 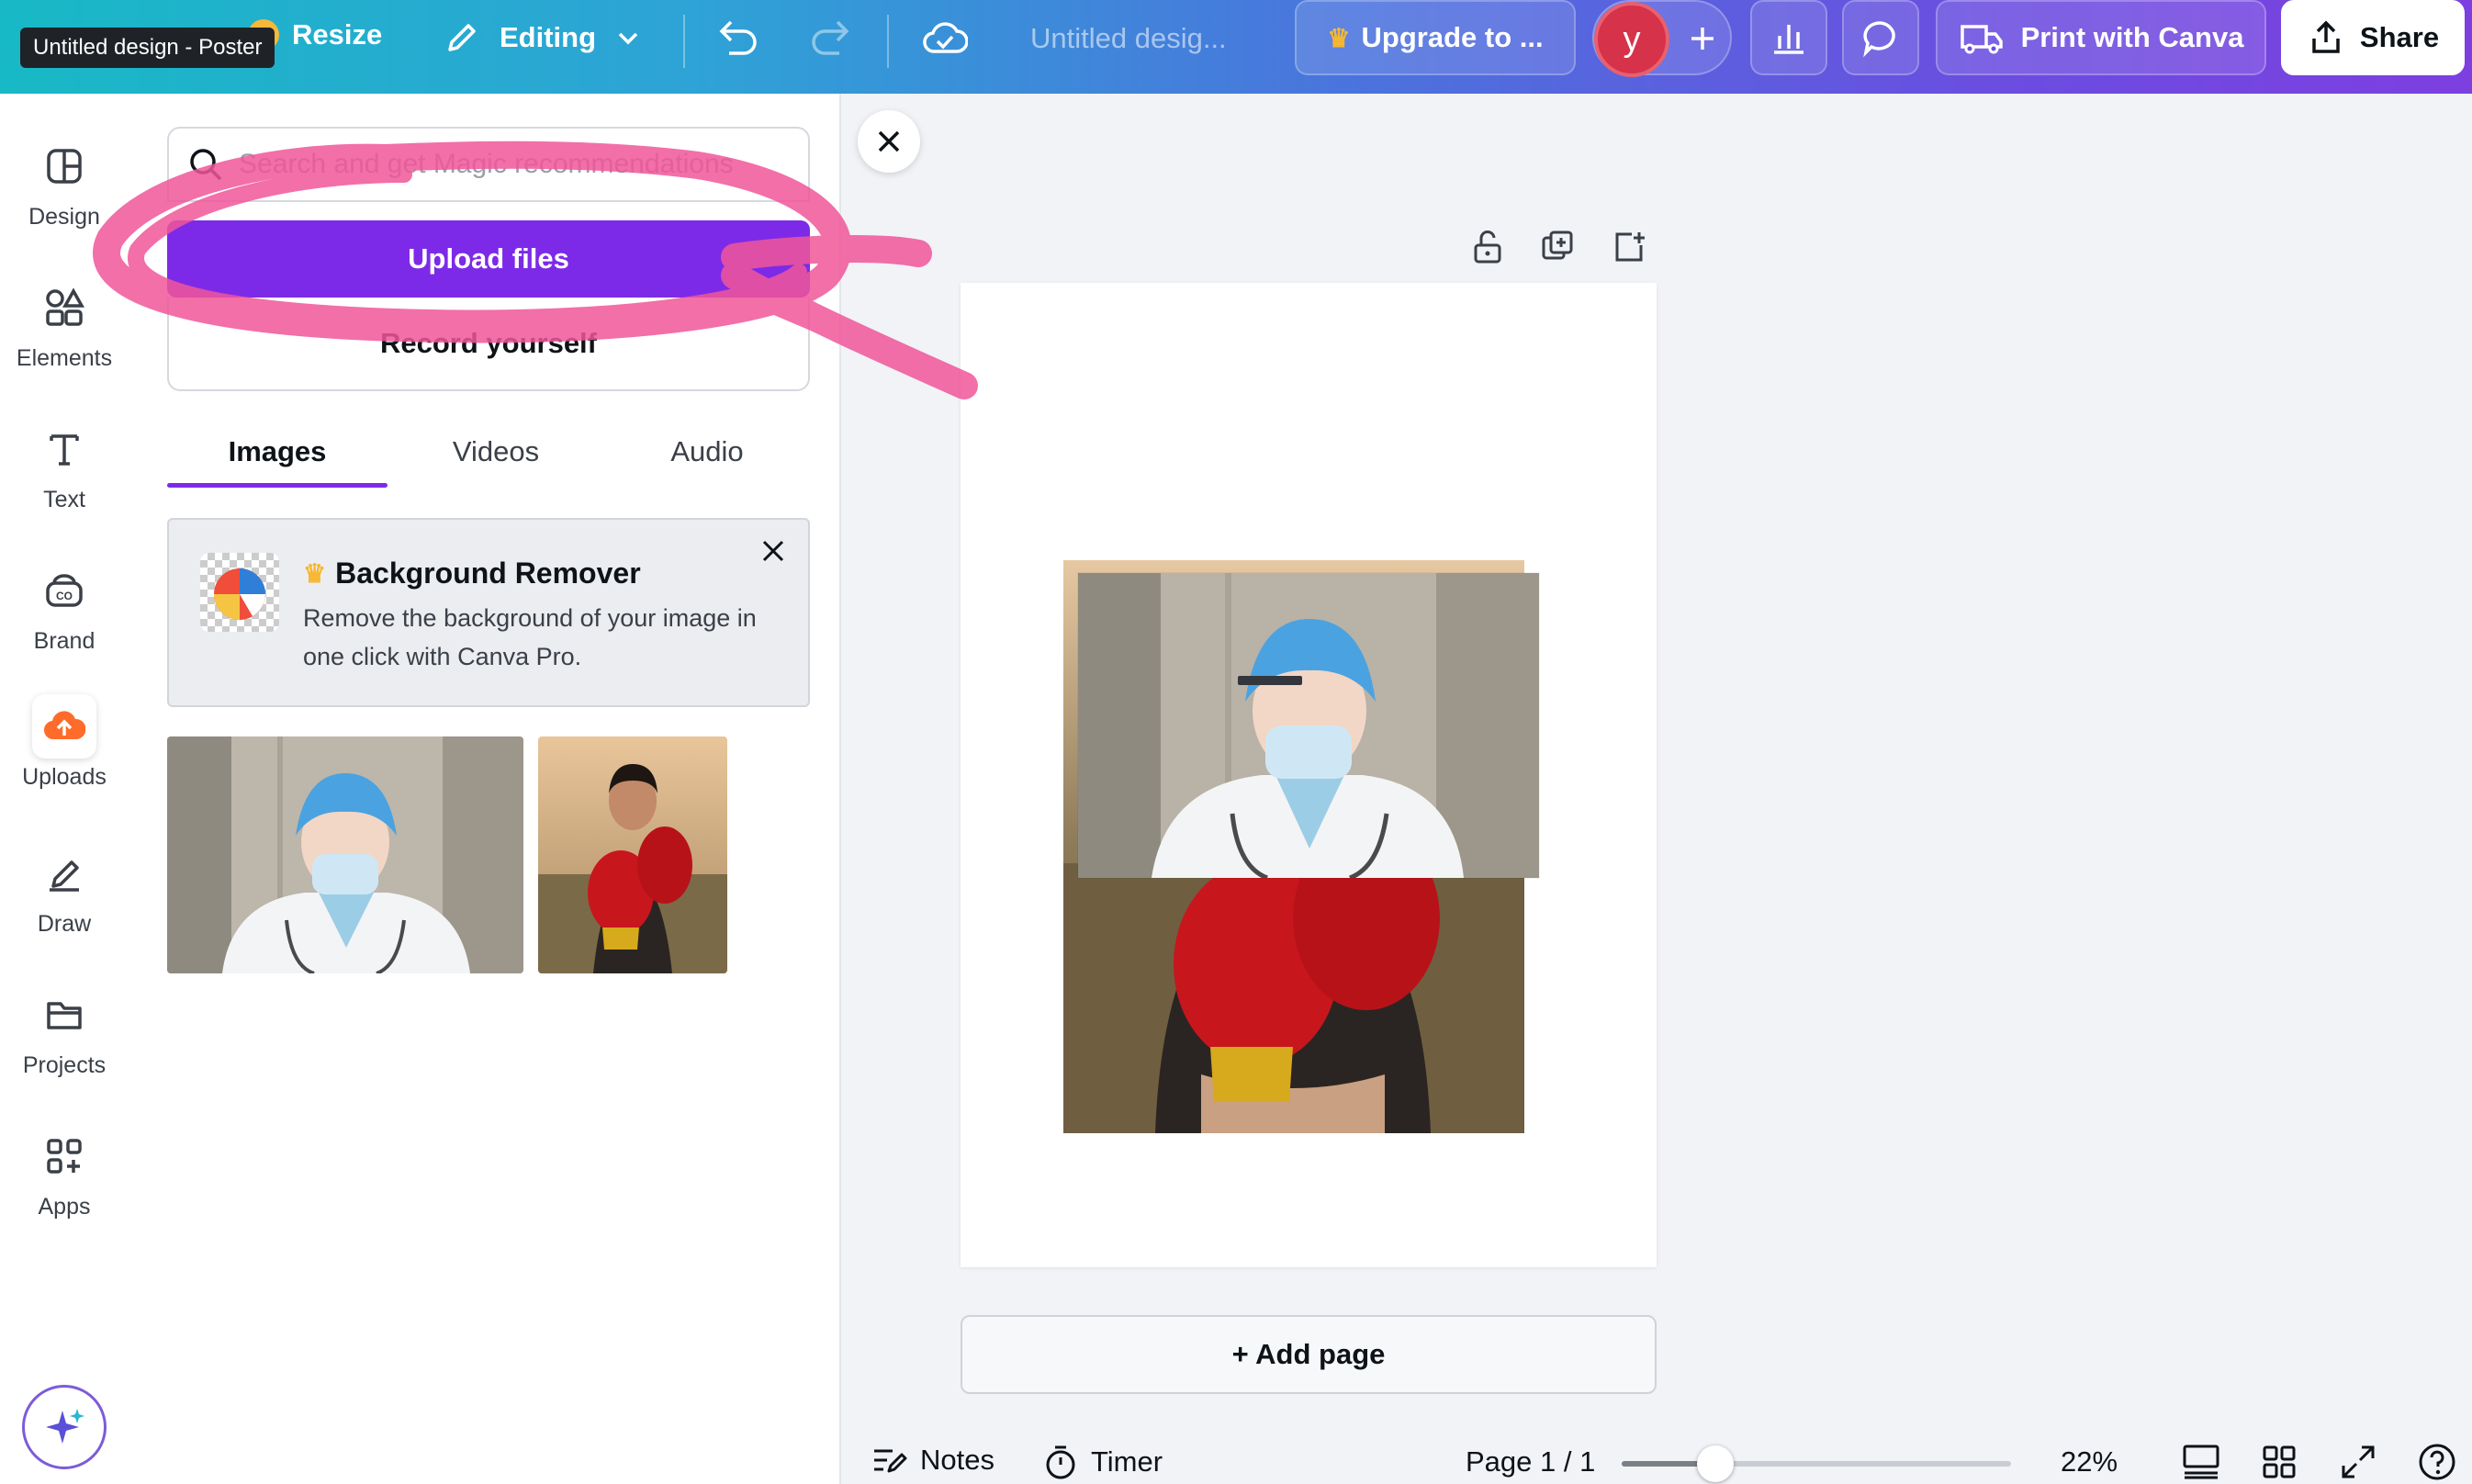 I want to click on plus-icon, so click(x=1702, y=39).